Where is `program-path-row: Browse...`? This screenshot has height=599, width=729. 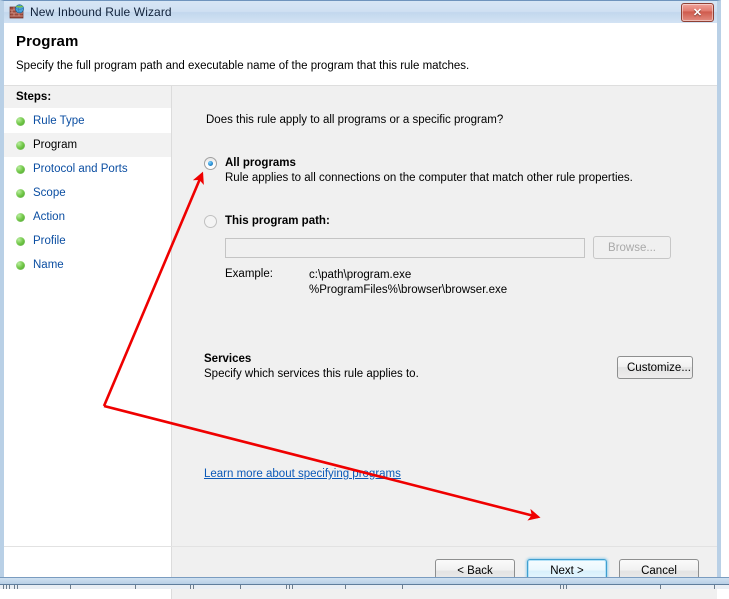
program-path-row: Browse... is located at coordinates (459, 247).